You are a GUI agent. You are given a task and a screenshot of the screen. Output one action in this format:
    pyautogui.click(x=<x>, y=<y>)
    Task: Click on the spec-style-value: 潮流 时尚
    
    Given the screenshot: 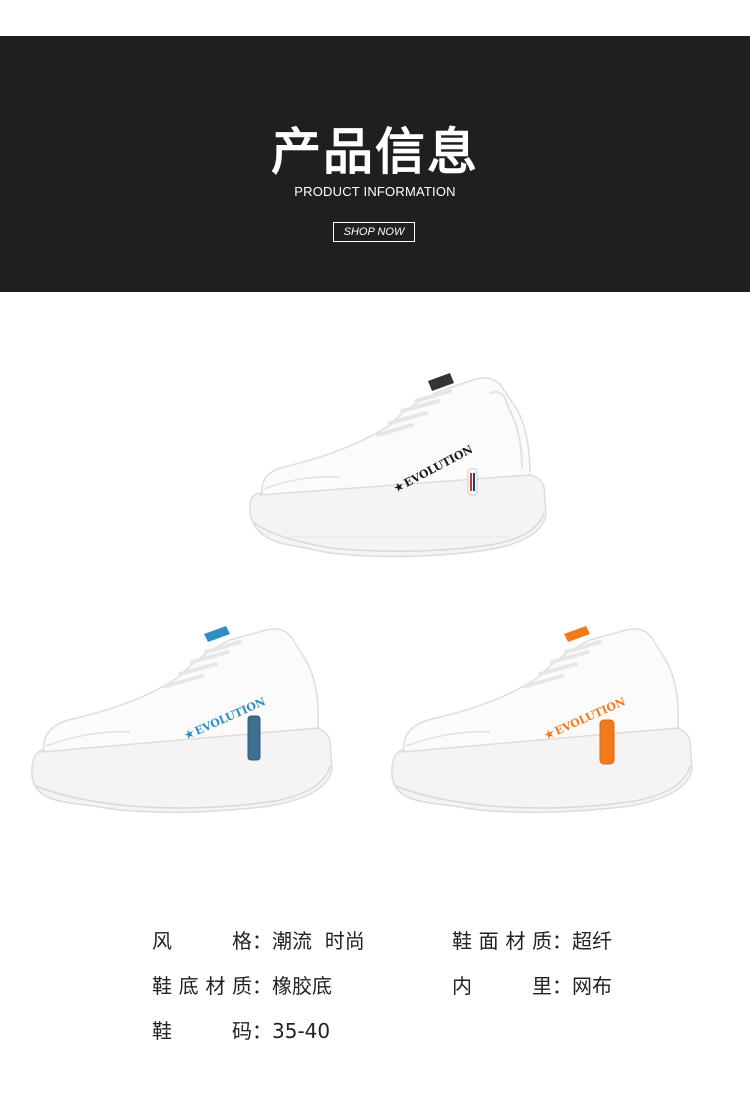 What is the action you would take?
    pyautogui.click(x=318, y=941)
    